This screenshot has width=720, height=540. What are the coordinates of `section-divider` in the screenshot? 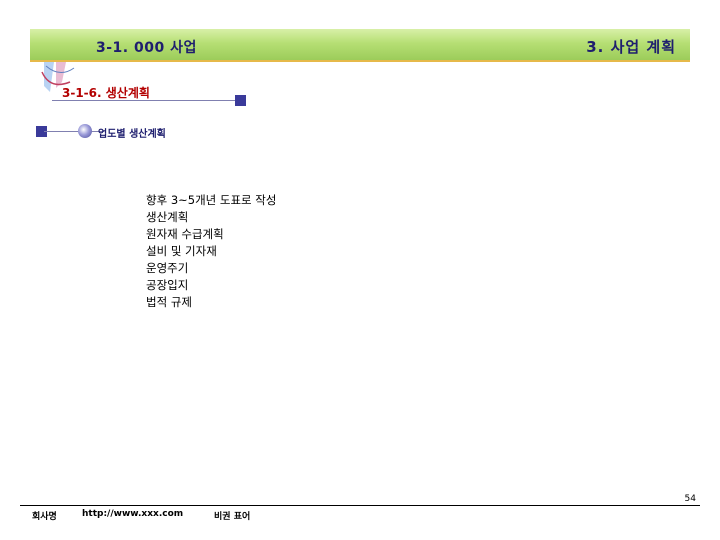 It's located at (74, 131).